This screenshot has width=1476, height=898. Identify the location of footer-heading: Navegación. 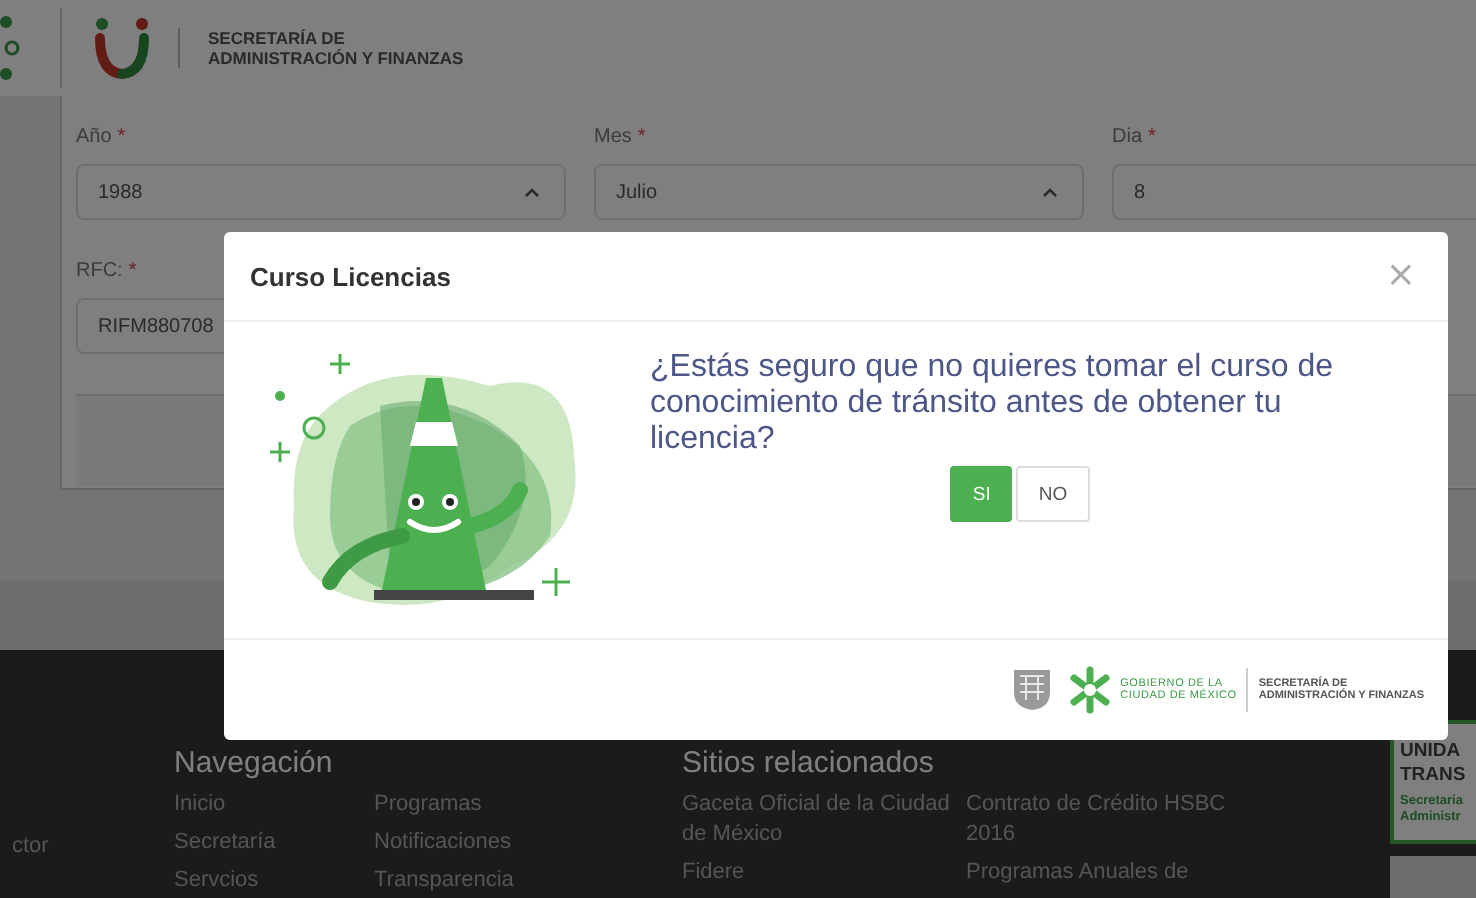
(254, 763).